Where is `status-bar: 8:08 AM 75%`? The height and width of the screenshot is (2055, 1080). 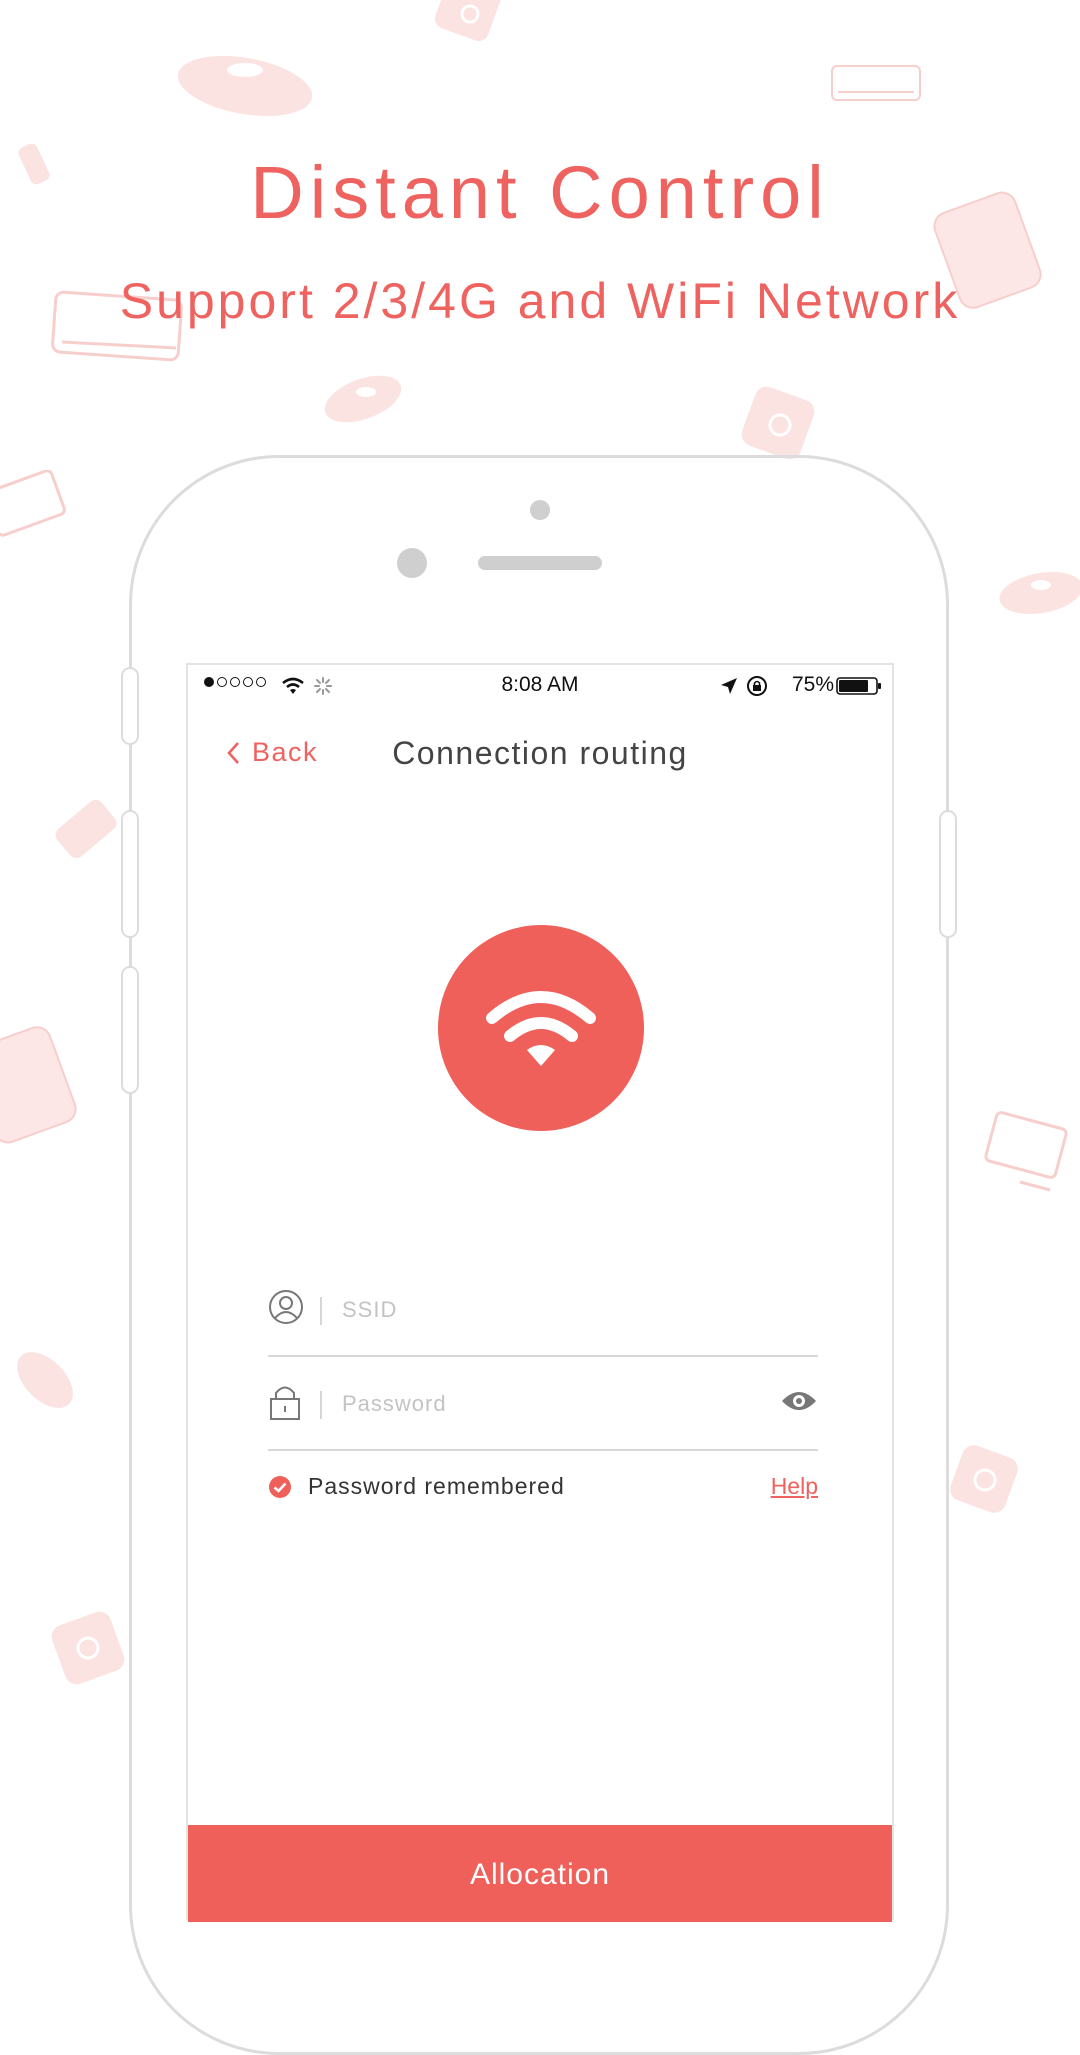 status-bar: 8:08 AM 75% is located at coordinates (540, 686).